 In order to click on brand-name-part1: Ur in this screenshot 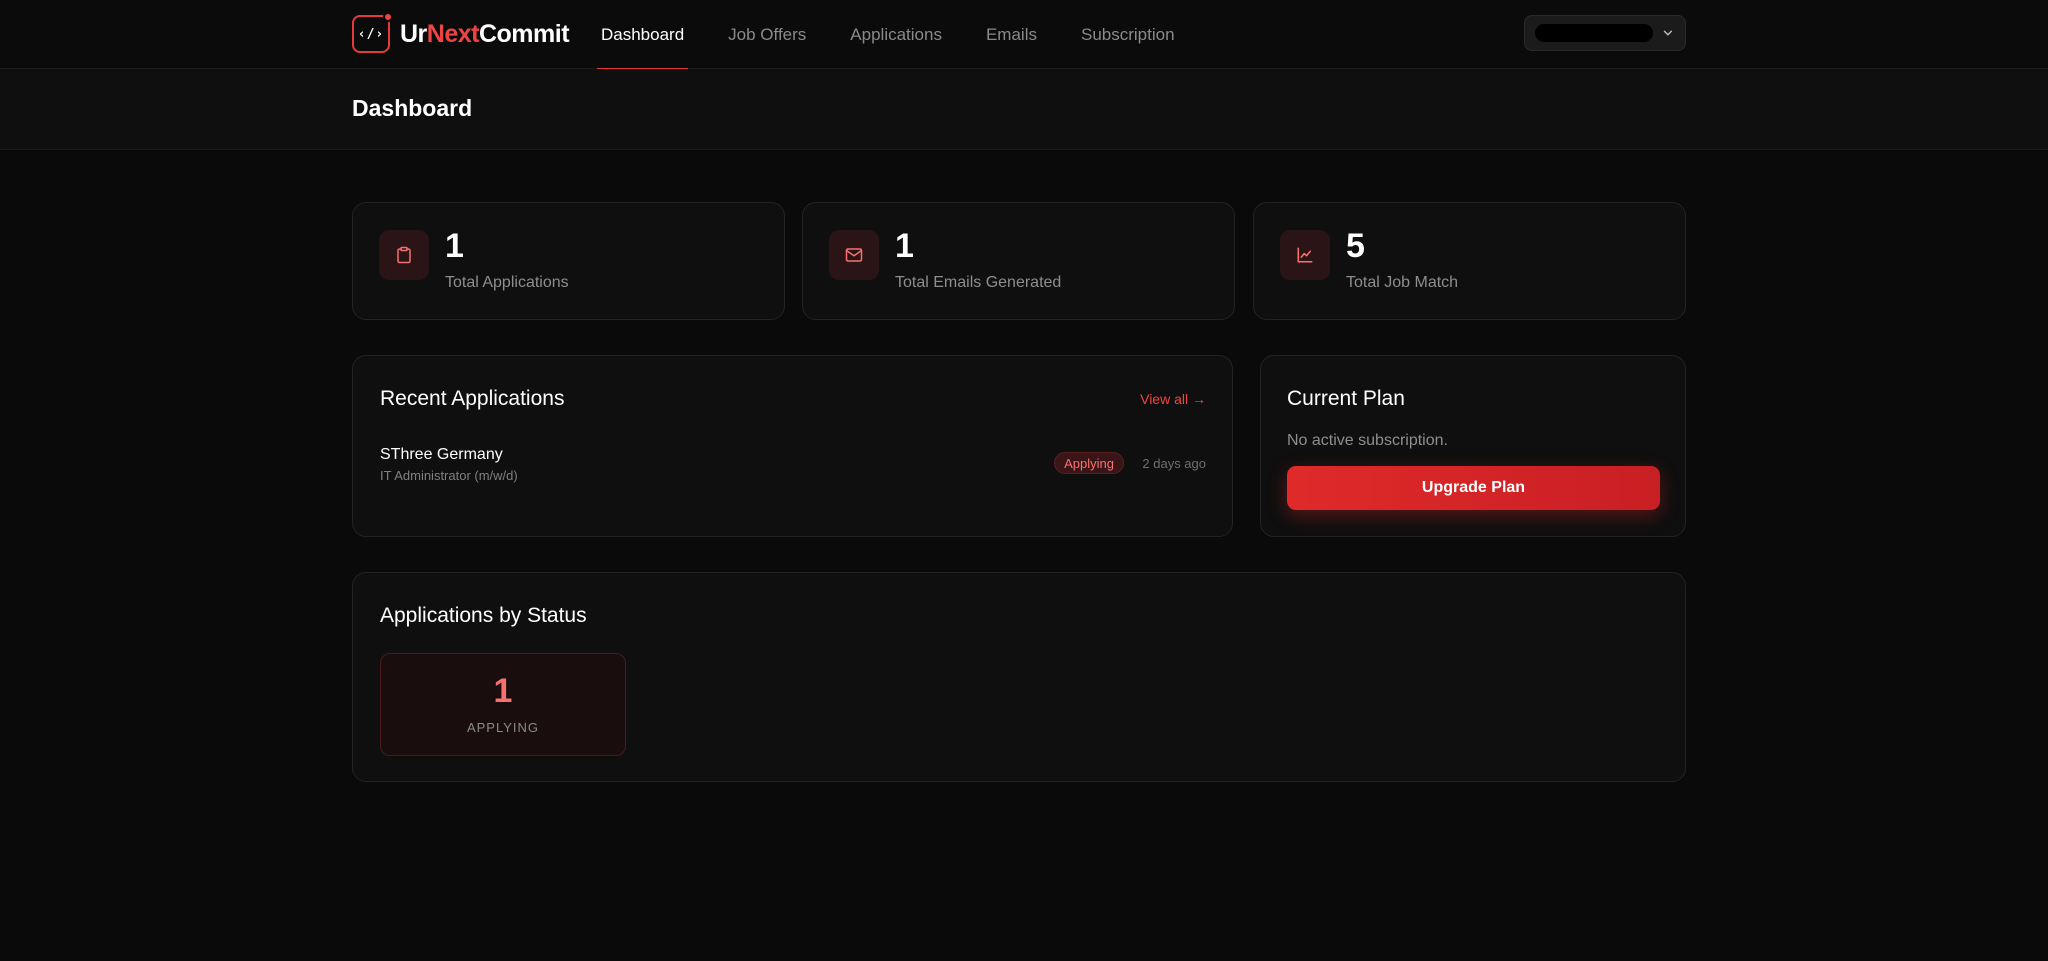, I will do `click(413, 33)`.